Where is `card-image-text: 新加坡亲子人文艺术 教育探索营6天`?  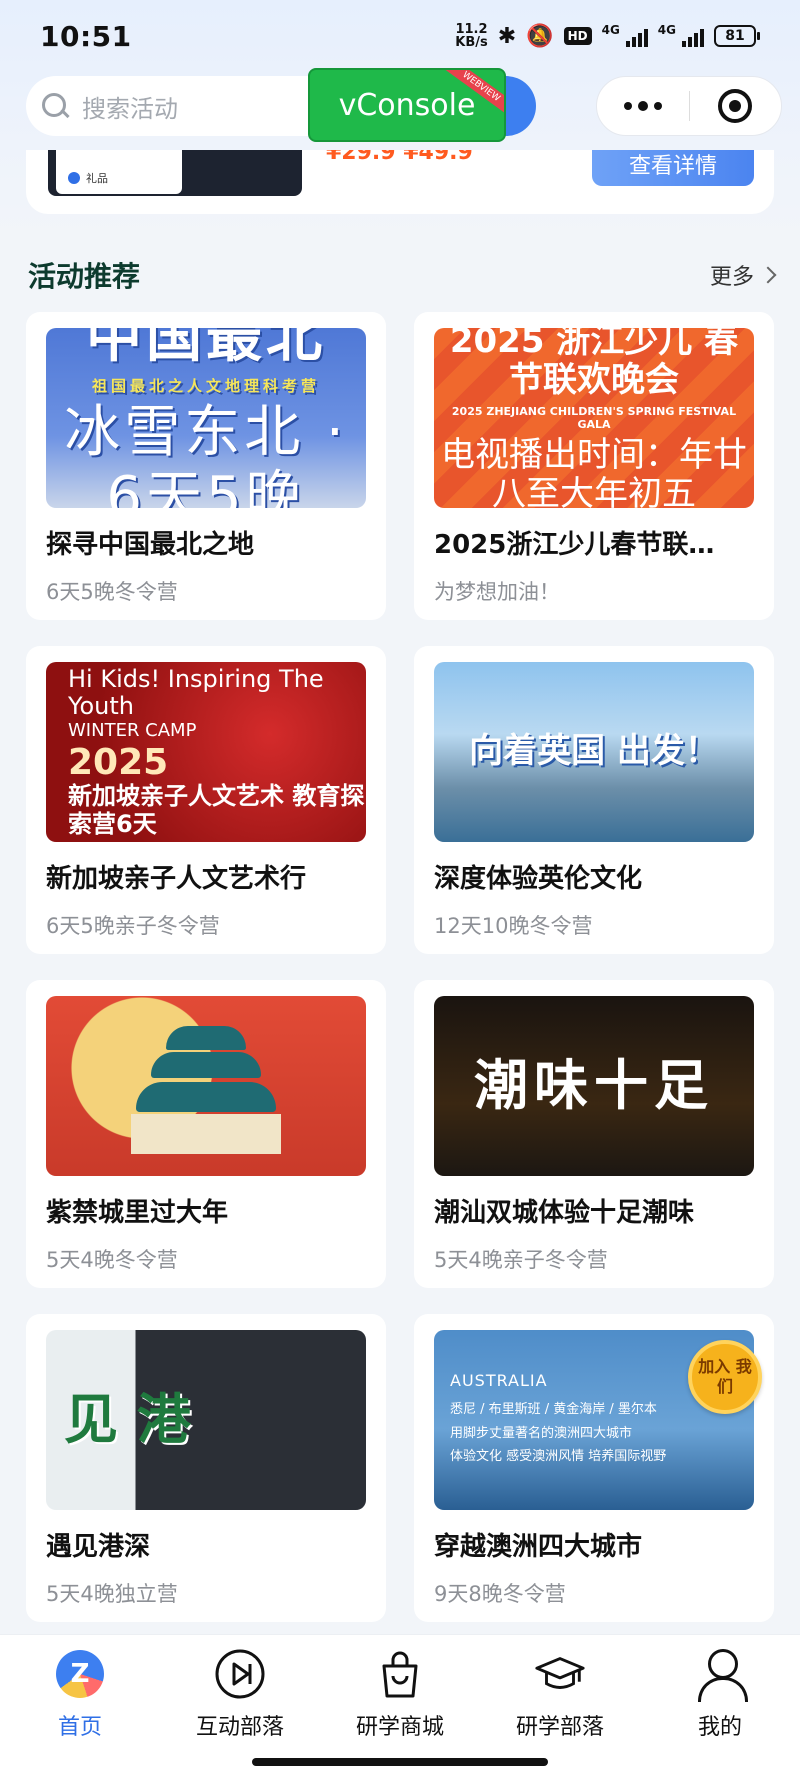 card-image-text: 新加坡亲子人文艺术 教育探索营6天 is located at coordinates (216, 810).